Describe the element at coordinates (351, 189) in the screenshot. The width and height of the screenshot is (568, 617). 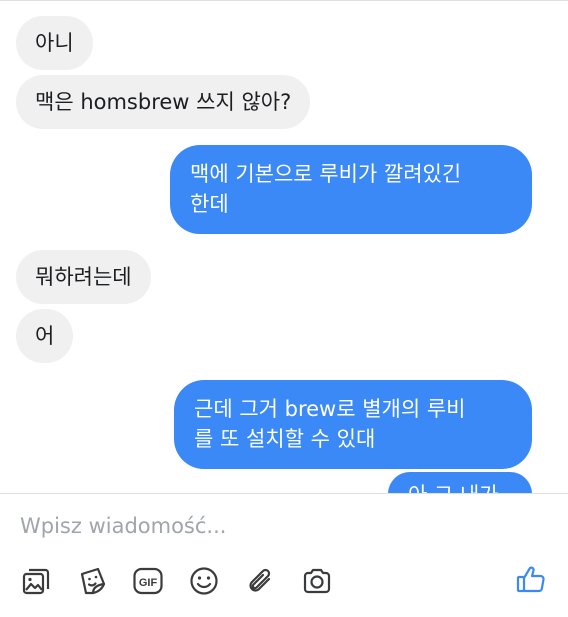
I see `outgoing-message: 맥에 기본으로 루비가 깔려있긴 한데` at that location.